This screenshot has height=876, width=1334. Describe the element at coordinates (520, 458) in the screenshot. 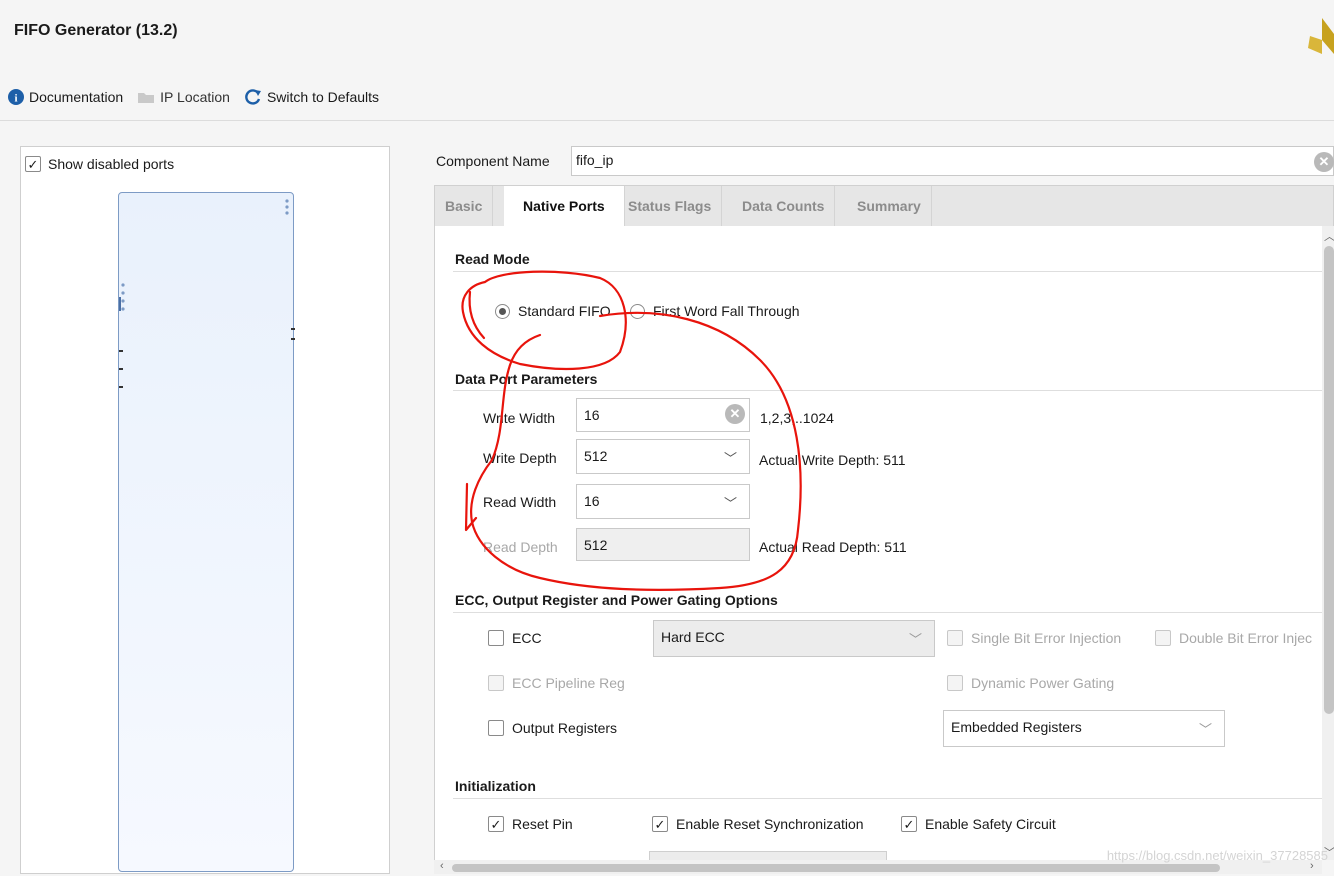

I see `write-depth-label: Write Depth` at that location.